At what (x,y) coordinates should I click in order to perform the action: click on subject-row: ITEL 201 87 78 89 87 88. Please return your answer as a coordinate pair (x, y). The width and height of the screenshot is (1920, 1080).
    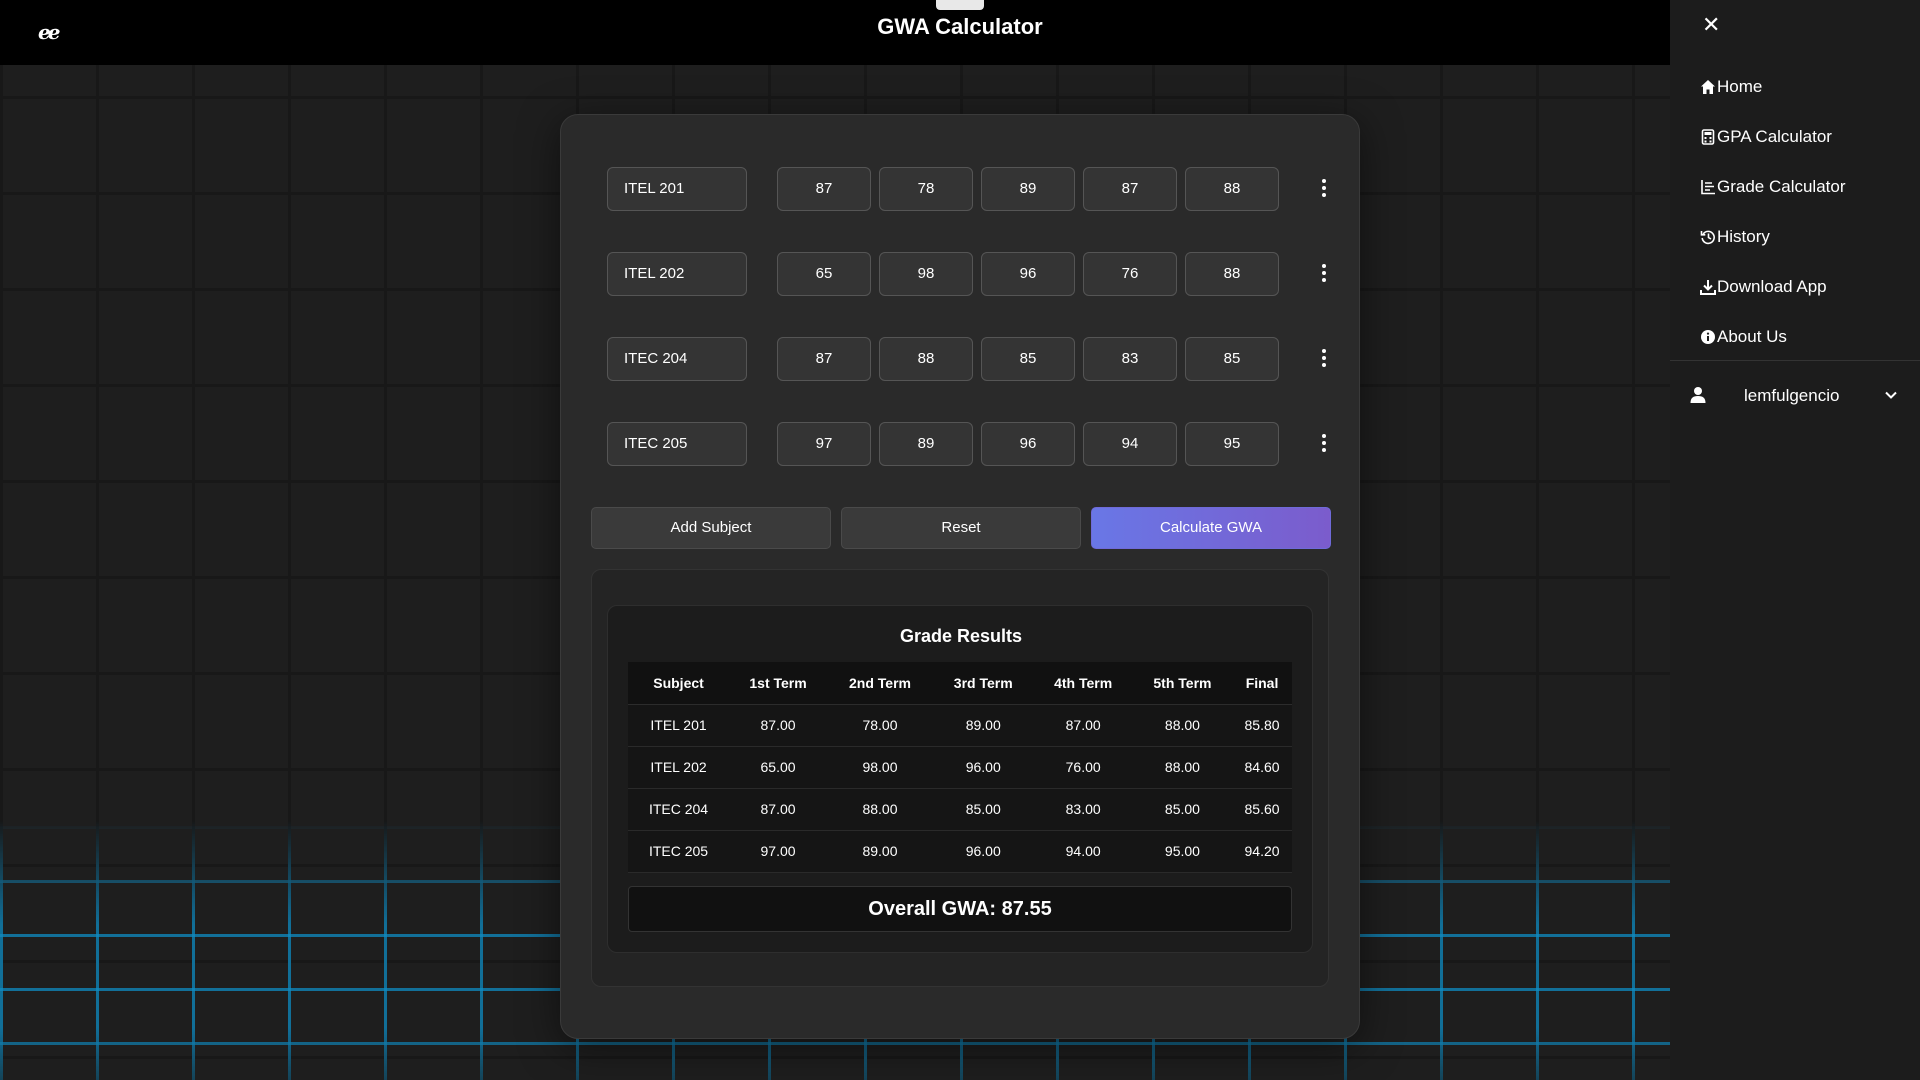
    Looking at the image, I should click on (967, 189).